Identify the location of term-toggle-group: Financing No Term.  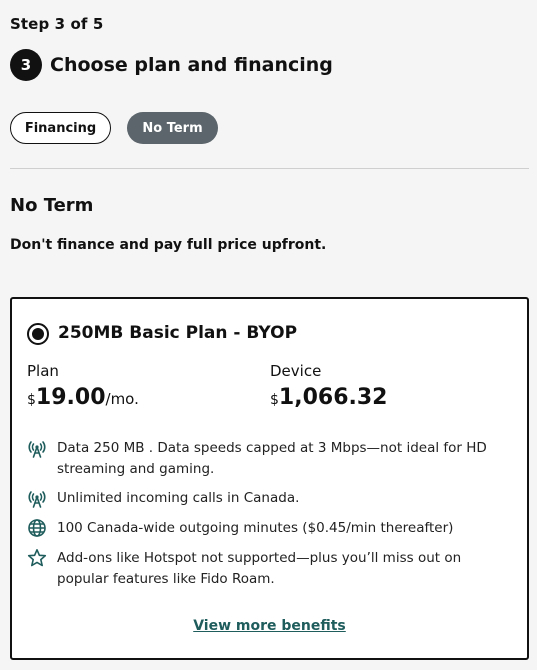
(114, 128).